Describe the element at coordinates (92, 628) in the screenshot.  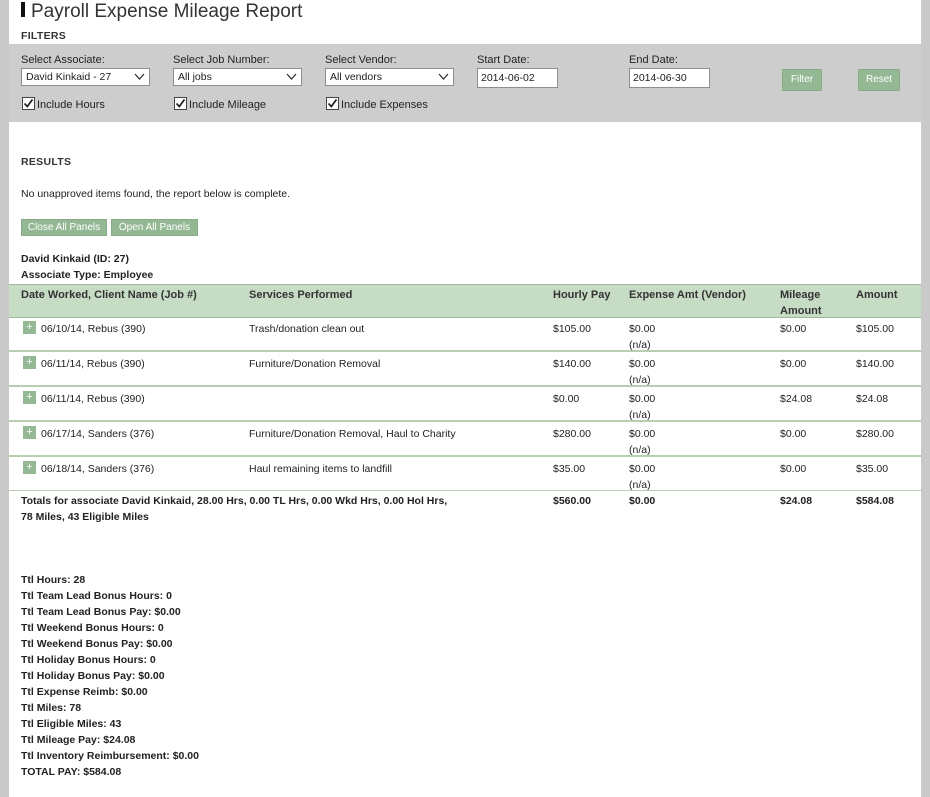
I see `summary-weekend-hours: Ttl Weekend Bonus Hours: 0` at that location.